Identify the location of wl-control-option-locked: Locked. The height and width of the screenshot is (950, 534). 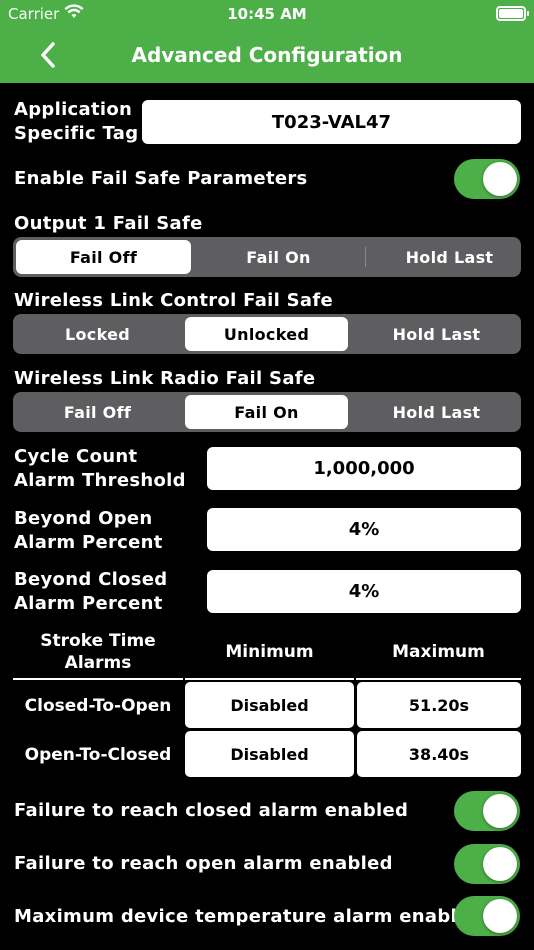
(97, 334).